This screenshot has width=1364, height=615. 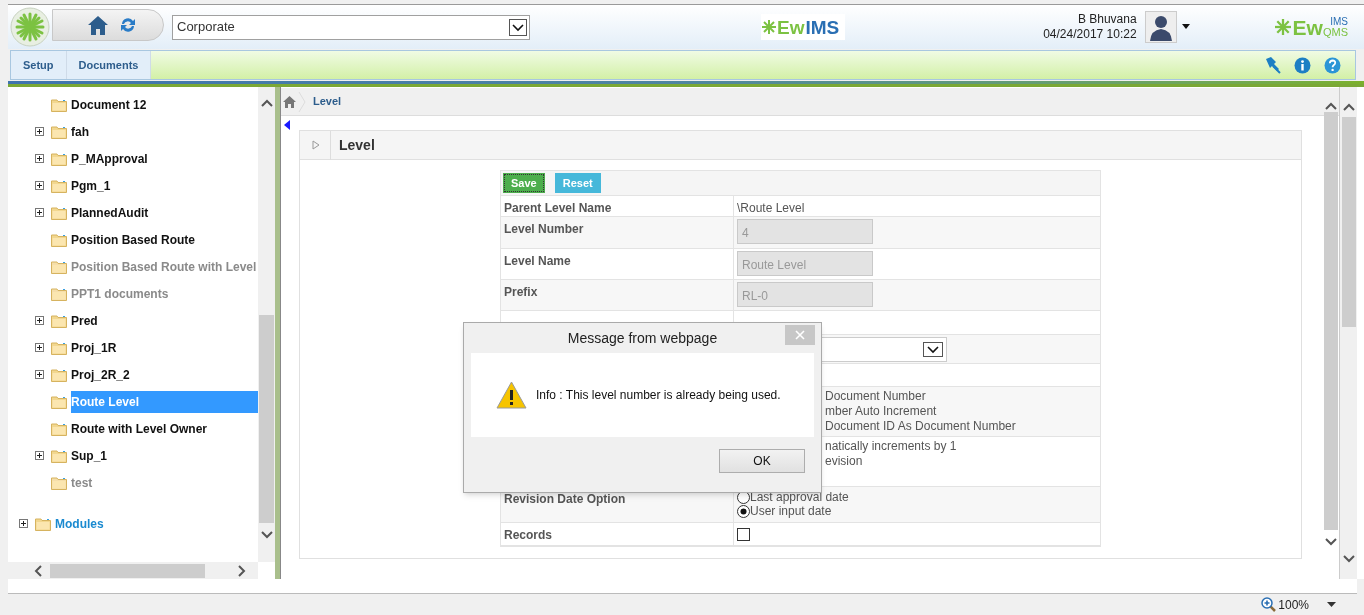 What do you see at coordinates (881, 411) in the screenshot?
I see `option-text: mber Auto Increment` at bounding box center [881, 411].